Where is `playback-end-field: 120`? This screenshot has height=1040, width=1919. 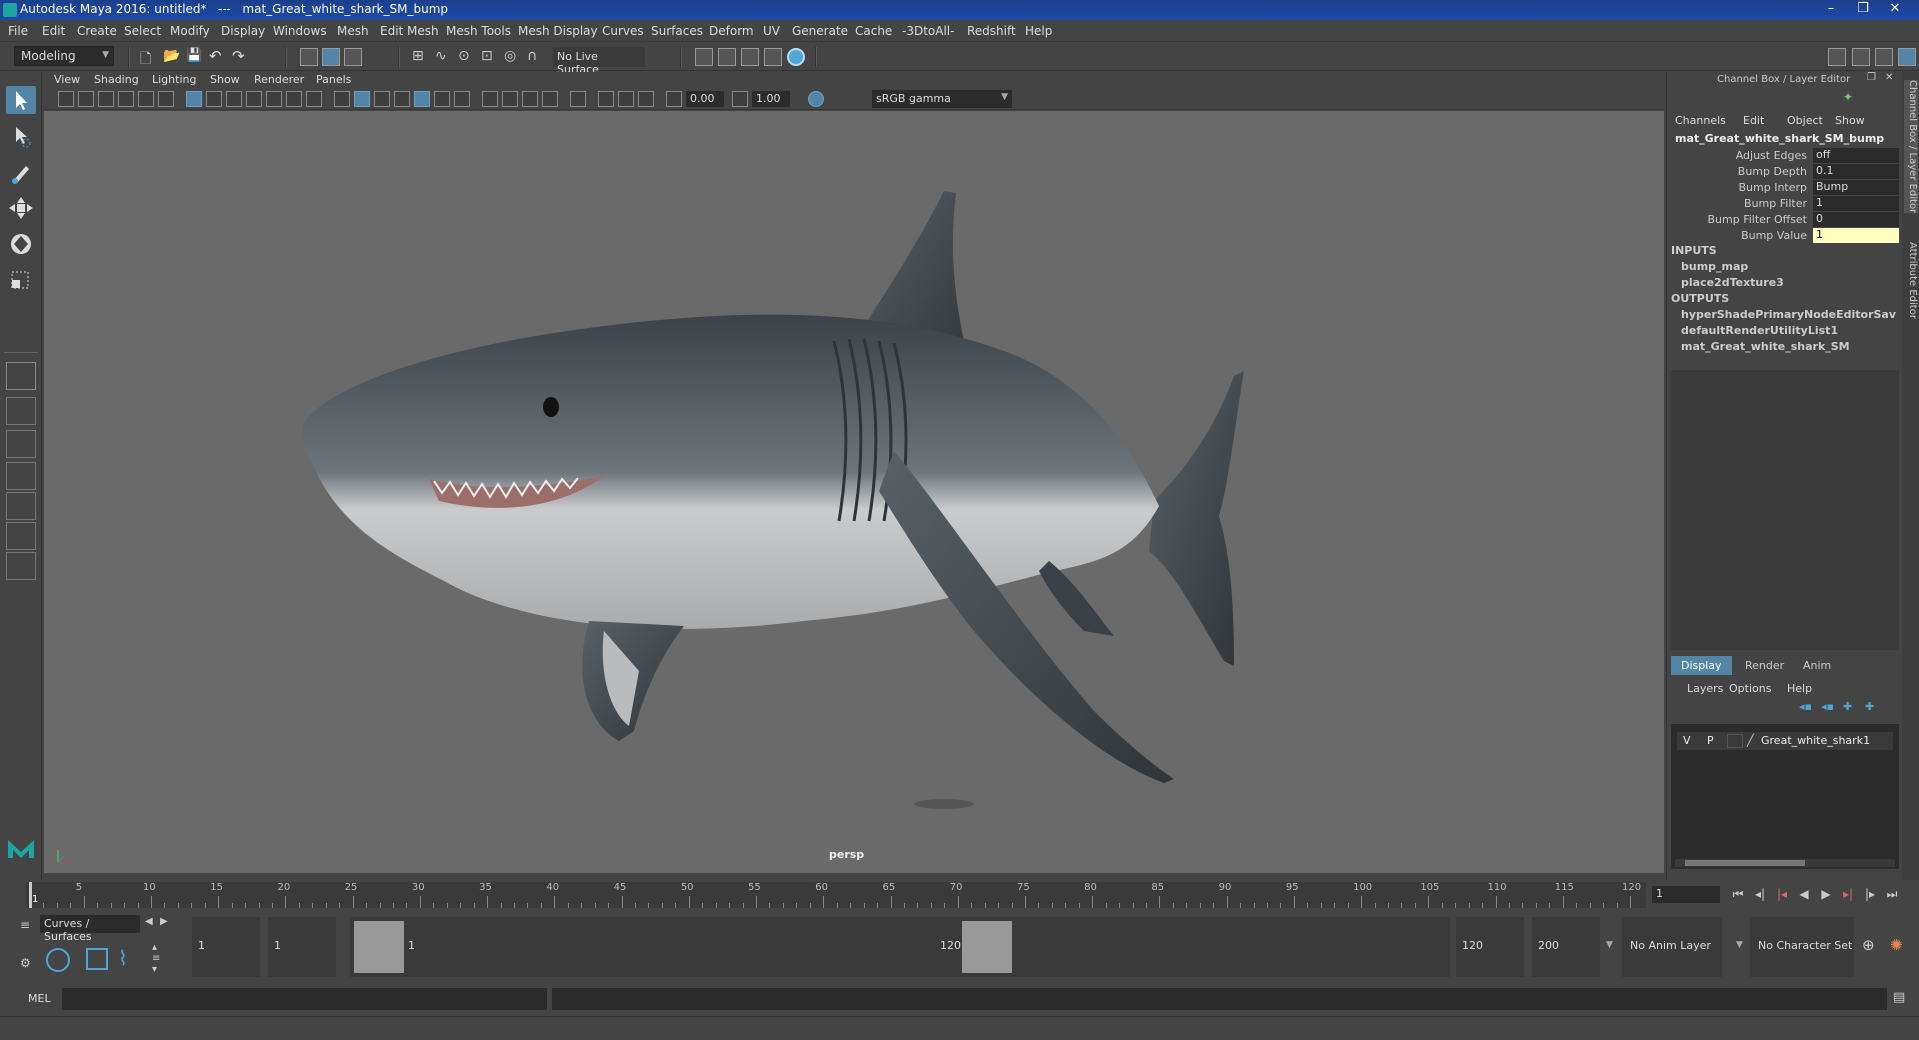
playback-end-field: 120 is located at coordinates (1490, 947).